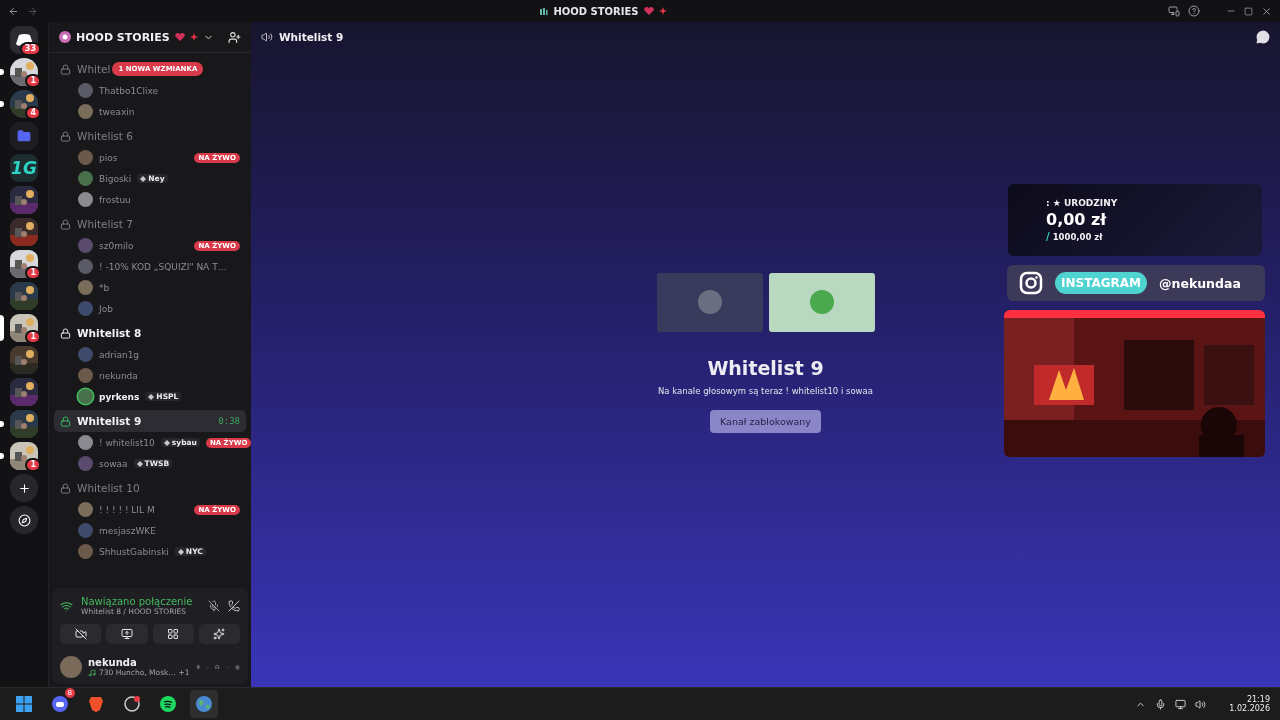 This screenshot has height=720, width=1280. What do you see at coordinates (1031, 283) in the screenshot?
I see `camera-icon` at bounding box center [1031, 283].